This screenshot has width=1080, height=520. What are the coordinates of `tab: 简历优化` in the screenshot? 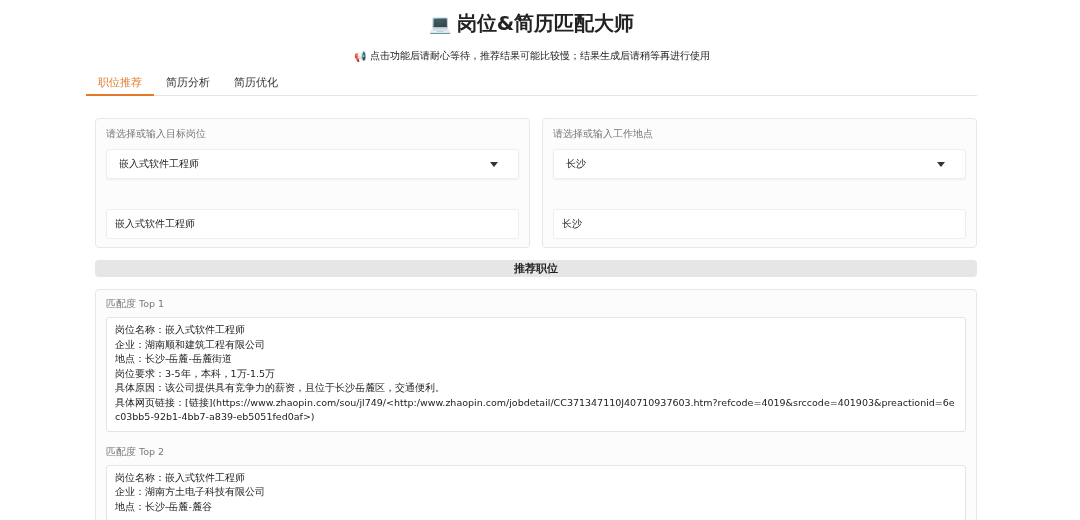 It's located at (256, 85).